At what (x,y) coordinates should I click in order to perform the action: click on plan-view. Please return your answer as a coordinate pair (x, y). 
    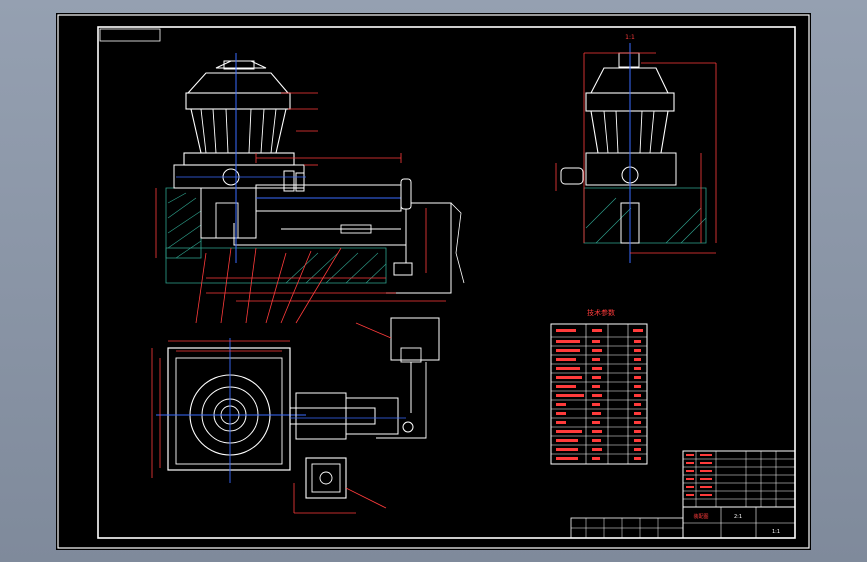
    Looking at the image, I should click on (295, 415).